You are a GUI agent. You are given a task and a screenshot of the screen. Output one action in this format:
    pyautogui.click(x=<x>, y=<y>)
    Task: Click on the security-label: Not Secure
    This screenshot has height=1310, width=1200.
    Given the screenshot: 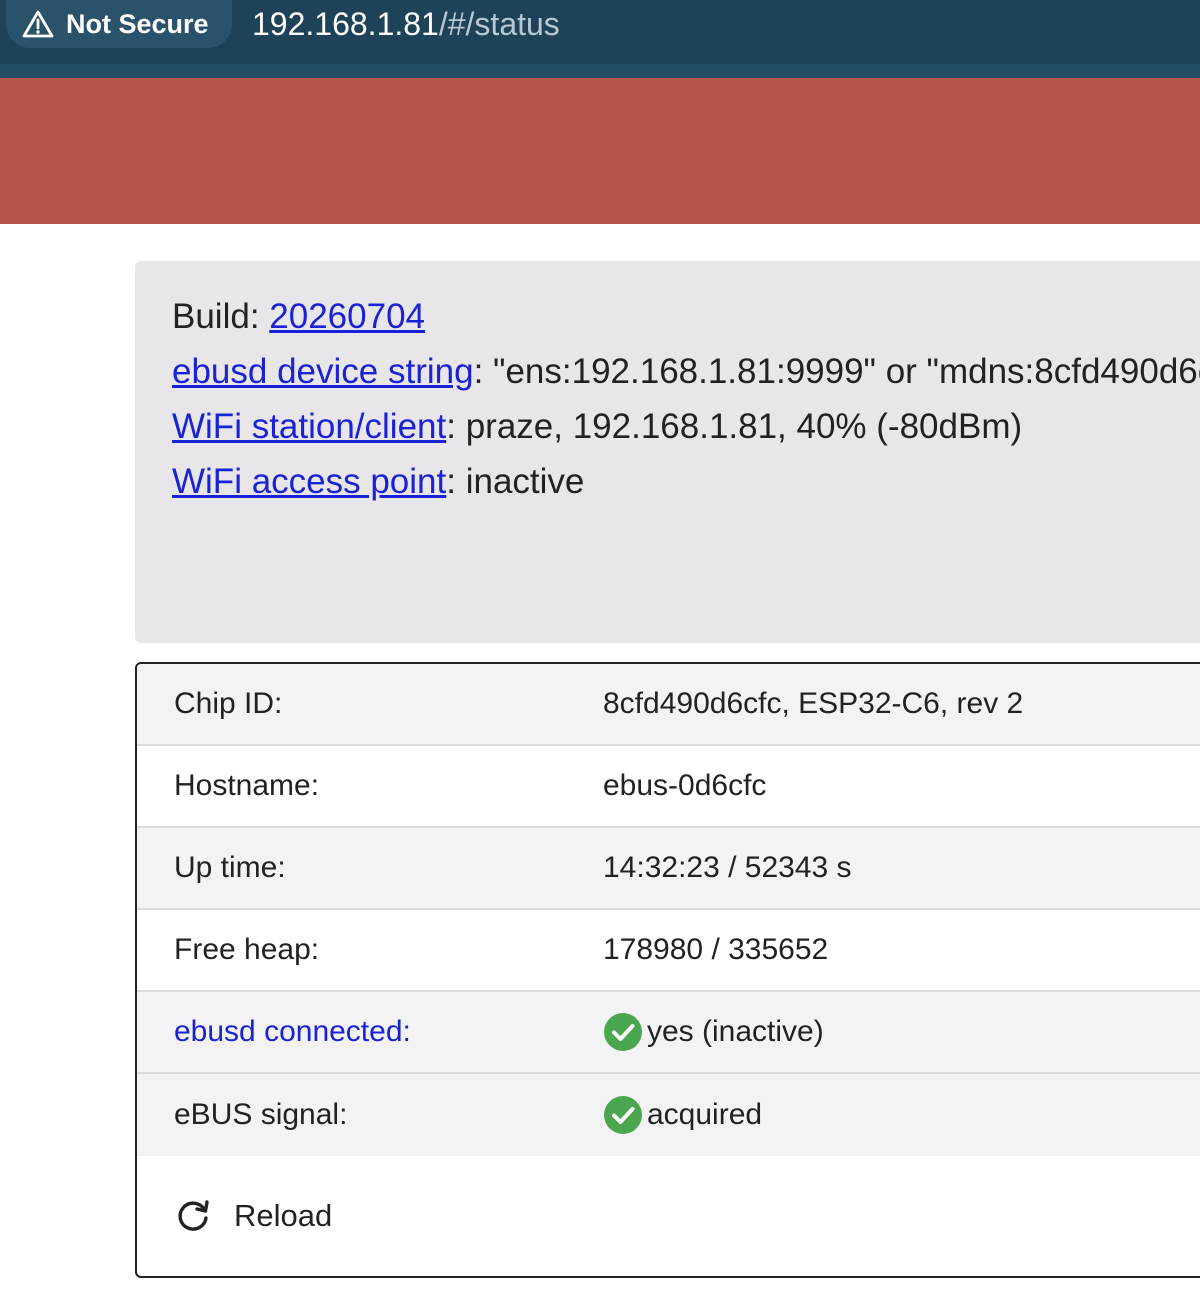 What is the action you would take?
    pyautogui.click(x=137, y=23)
    